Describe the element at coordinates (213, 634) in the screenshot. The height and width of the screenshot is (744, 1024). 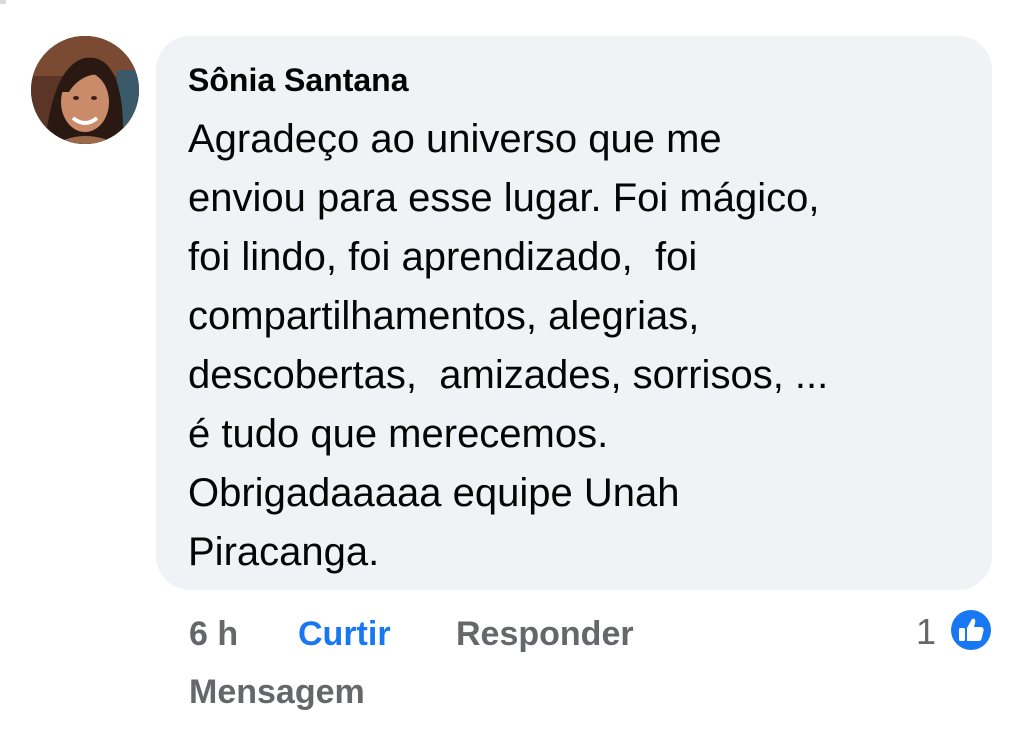
I see `comment-timestamp: 6 h` at that location.